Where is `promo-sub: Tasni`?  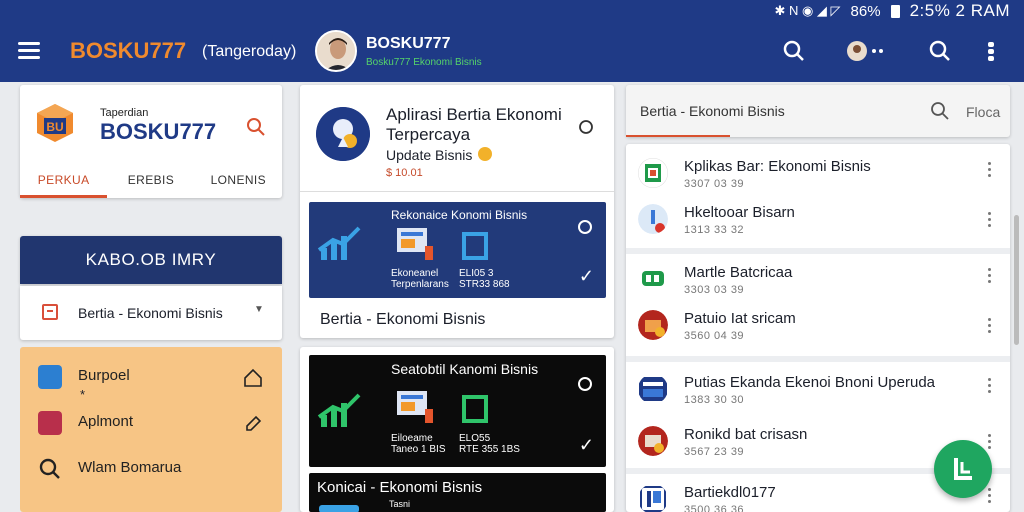 promo-sub: Tasni is located at coordinates (400, 504).